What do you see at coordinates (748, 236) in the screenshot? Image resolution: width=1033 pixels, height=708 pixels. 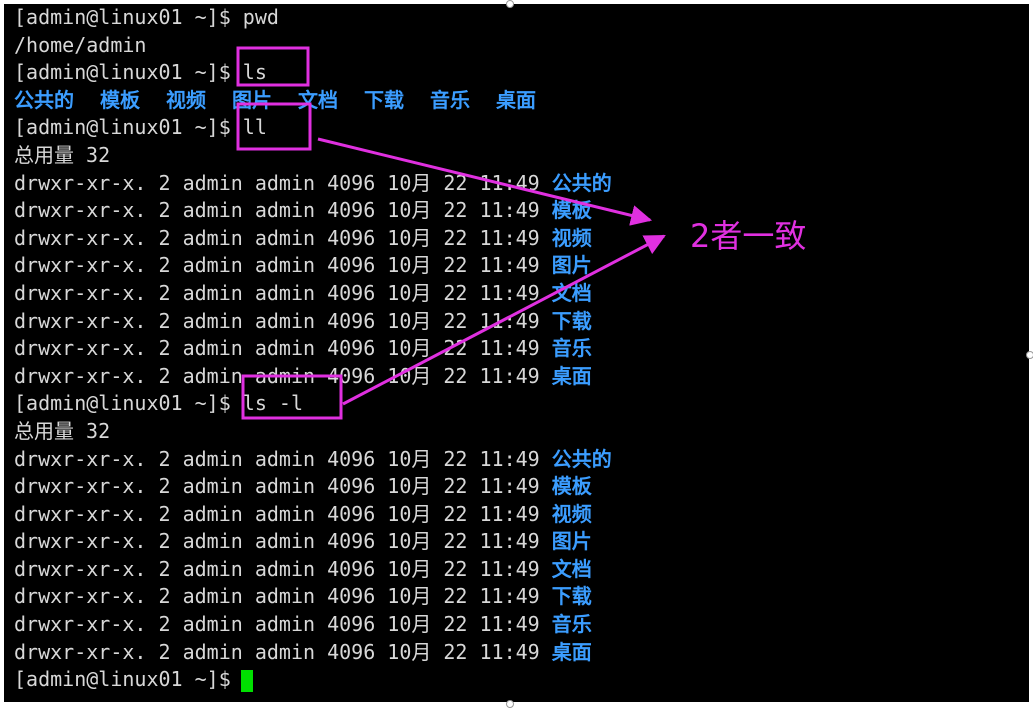 I see `annotation-label: 2者一致` at bounding box center [748, 236].